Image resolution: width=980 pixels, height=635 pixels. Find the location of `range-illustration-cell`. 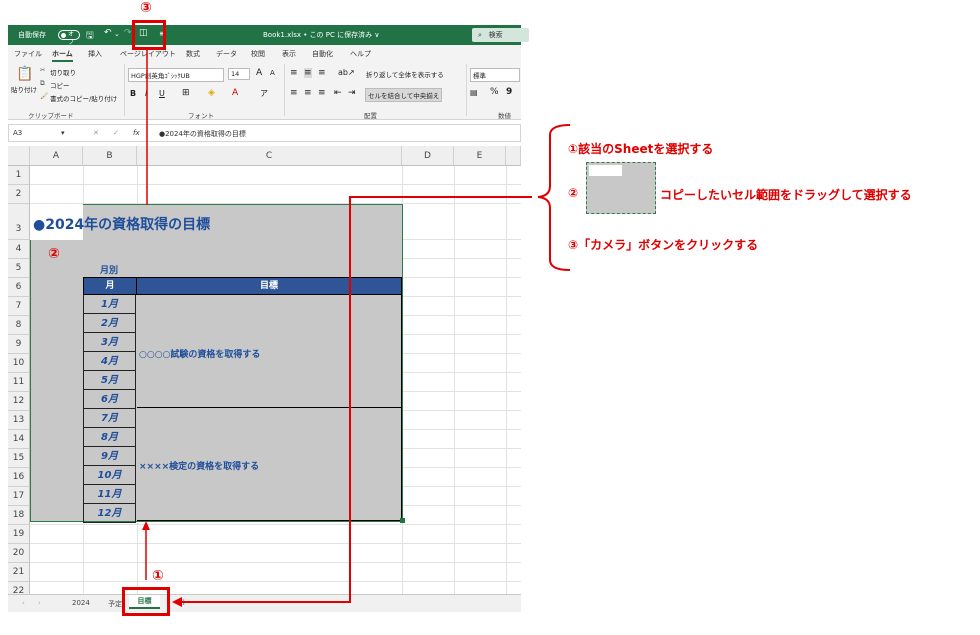

range-illustration-cell is located at coordinates (605, 170).